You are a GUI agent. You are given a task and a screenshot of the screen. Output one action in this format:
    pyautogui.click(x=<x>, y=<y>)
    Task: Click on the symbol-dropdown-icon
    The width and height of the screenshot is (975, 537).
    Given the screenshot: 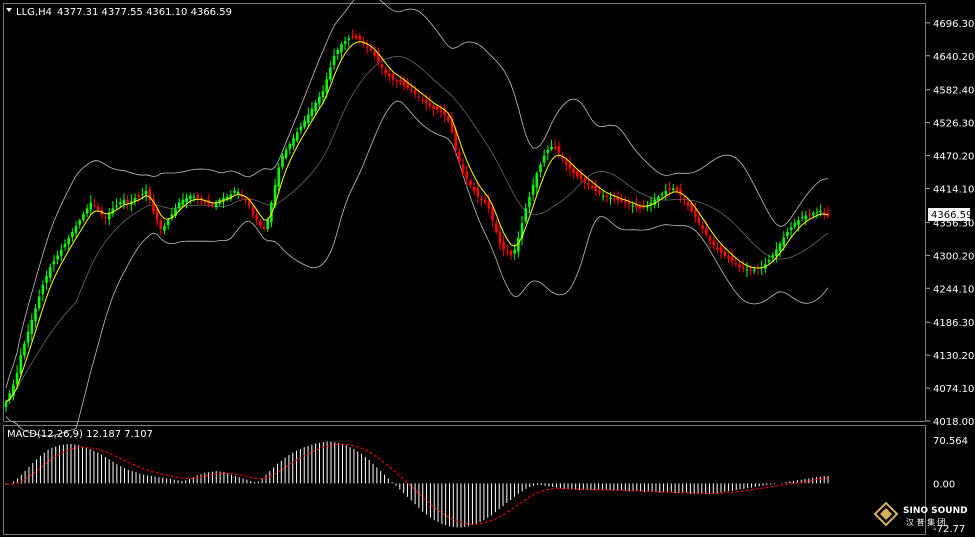 What is the action you would take?
    pyautogui.click(x=9, y=10)
    